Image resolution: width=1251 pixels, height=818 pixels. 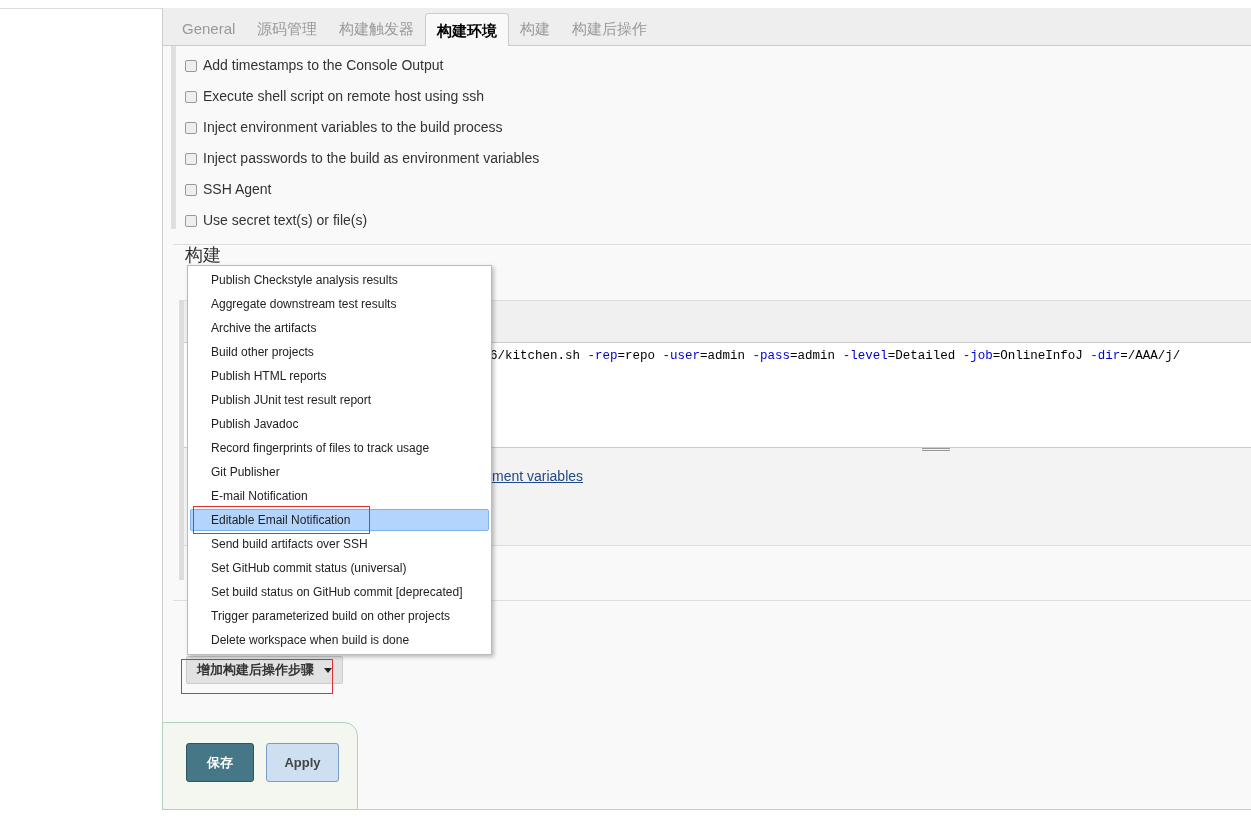 What do you see at coordinates (339, 352) in the screenshot?
I see `menu-item: Build other projects` at bounding box center [339, 352].